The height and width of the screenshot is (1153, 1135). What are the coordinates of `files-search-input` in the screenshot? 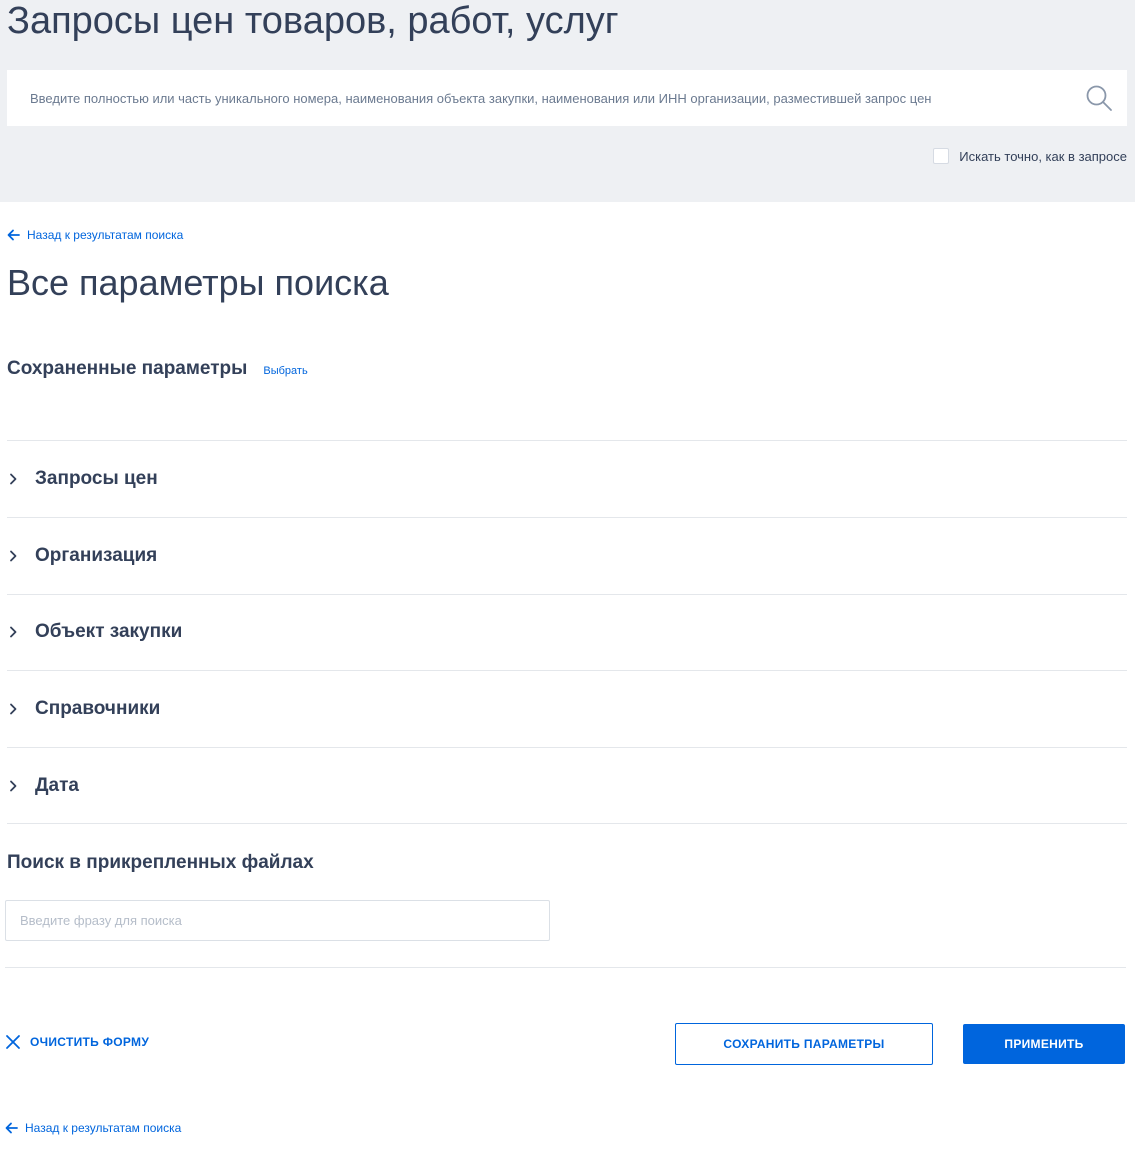 It's located at (277, 920).